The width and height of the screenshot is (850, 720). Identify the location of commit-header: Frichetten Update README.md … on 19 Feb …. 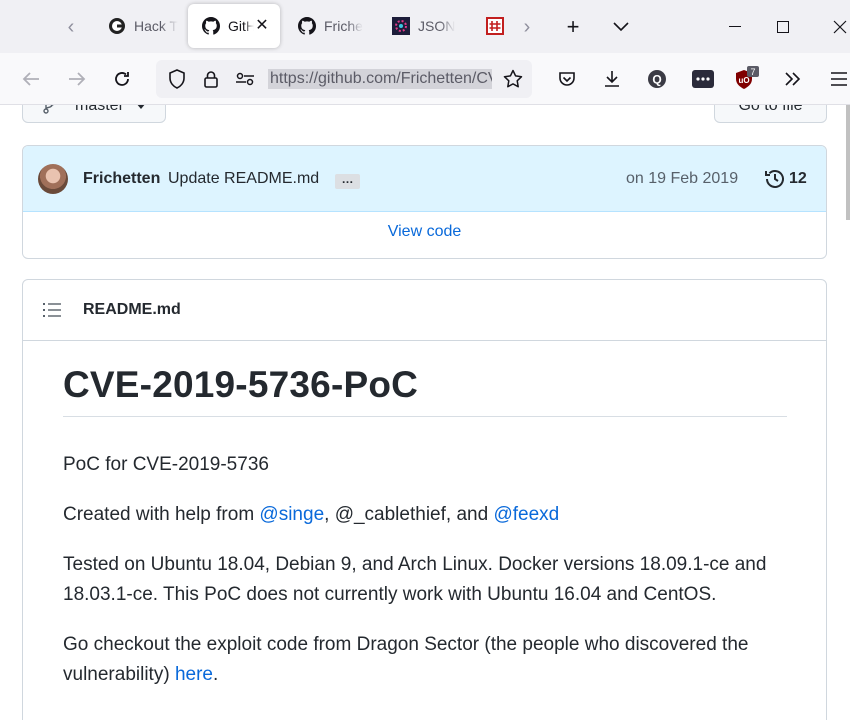
(424, 179).